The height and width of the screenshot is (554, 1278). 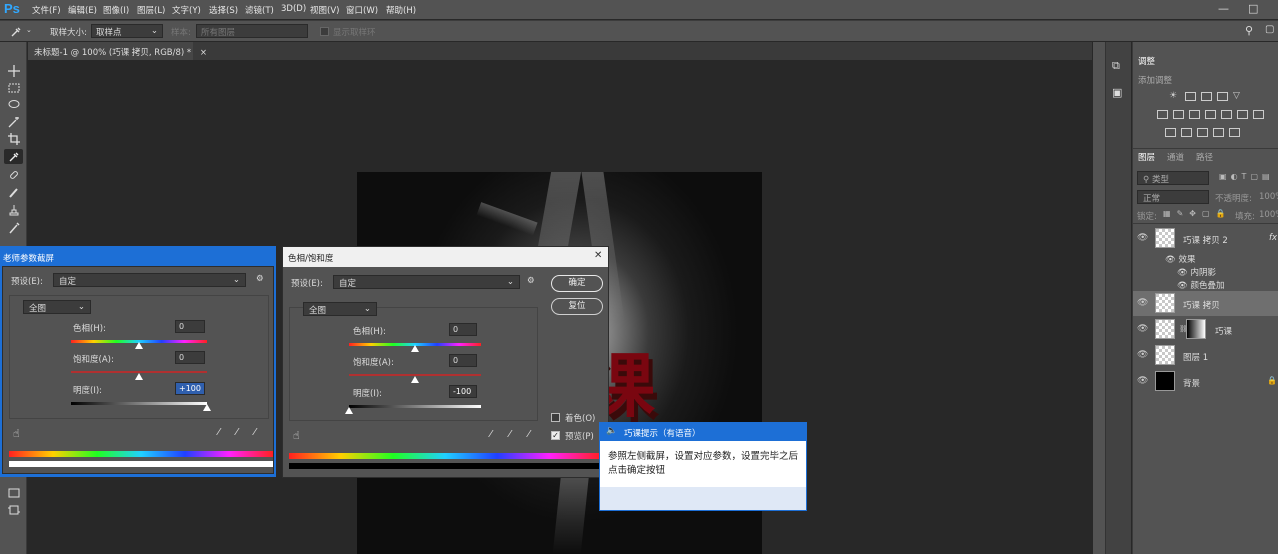 I want to click on saturation-slider-thumb, so click(x=415, y=379).